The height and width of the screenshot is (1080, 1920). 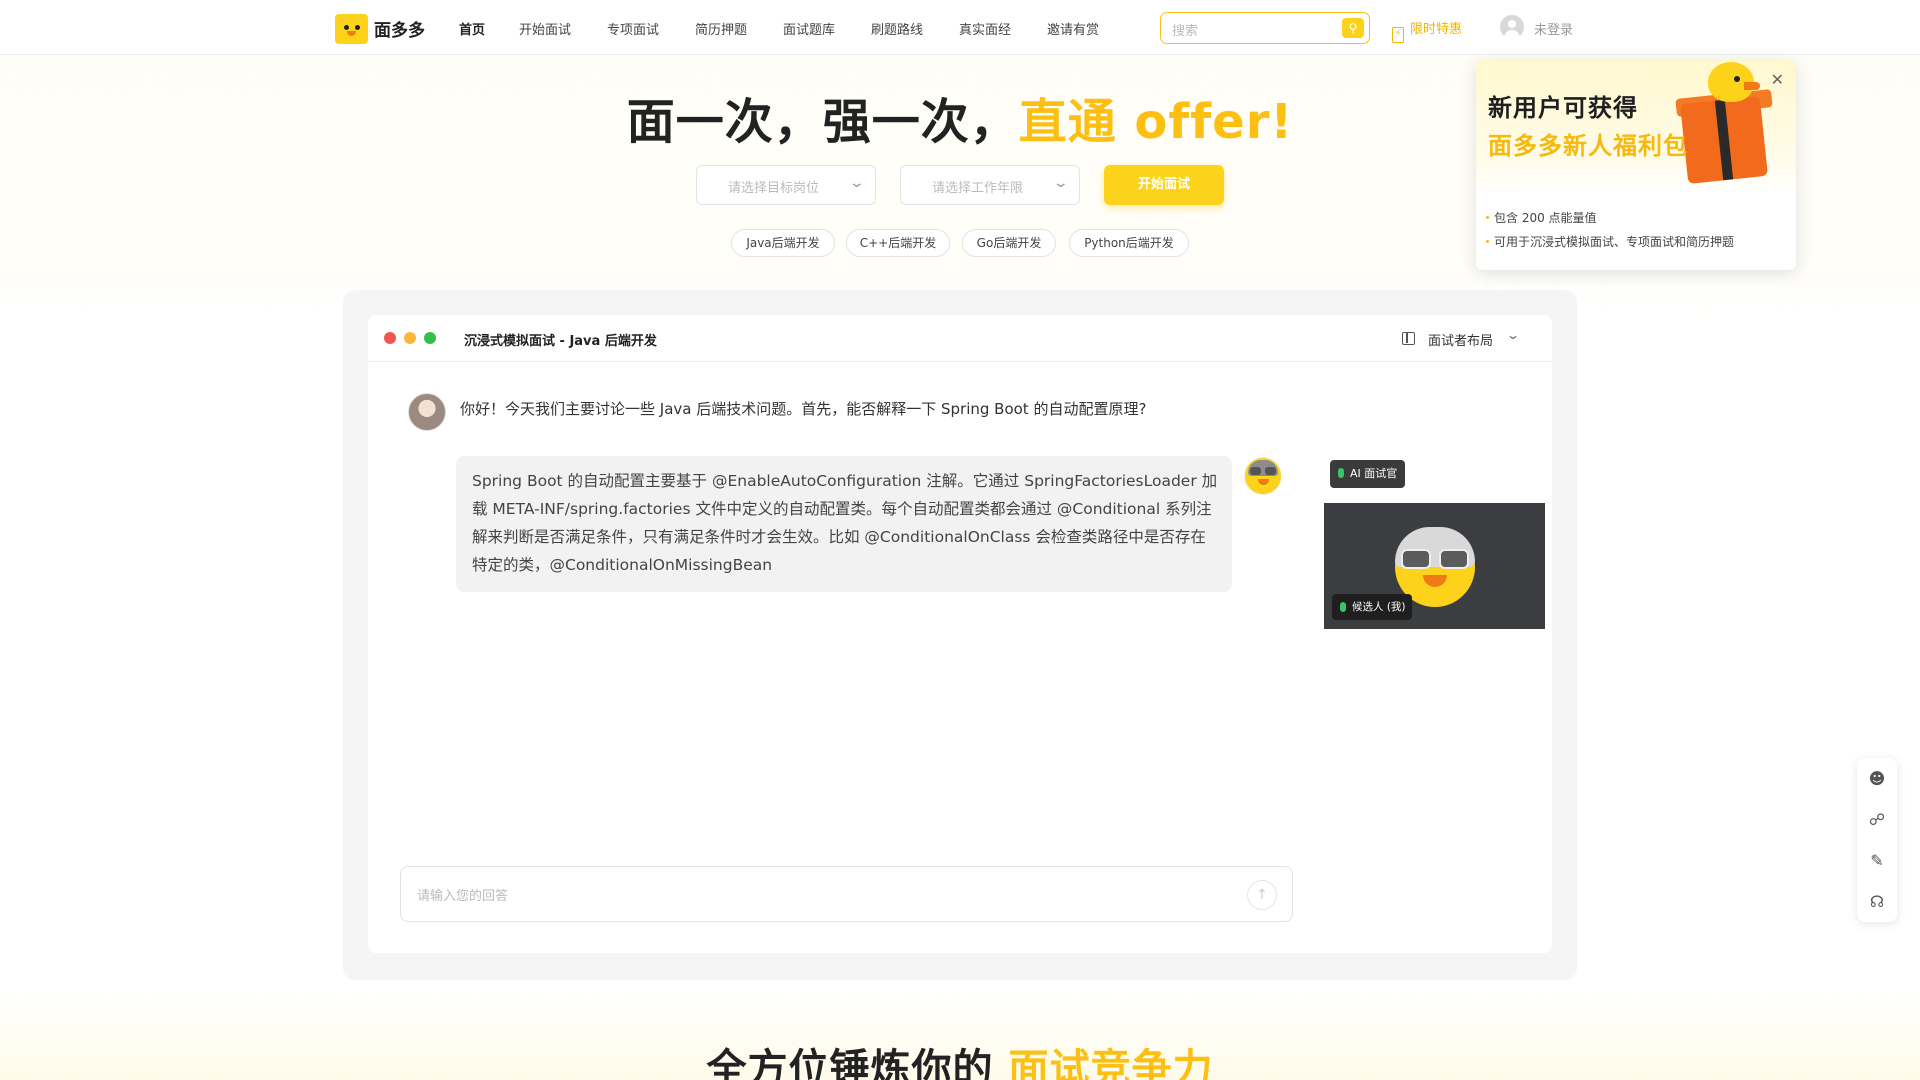 What do you see at coordinates (430, 338) in the screenshot?
I see `window-maximize-dot` at bounding box center [430, 338].